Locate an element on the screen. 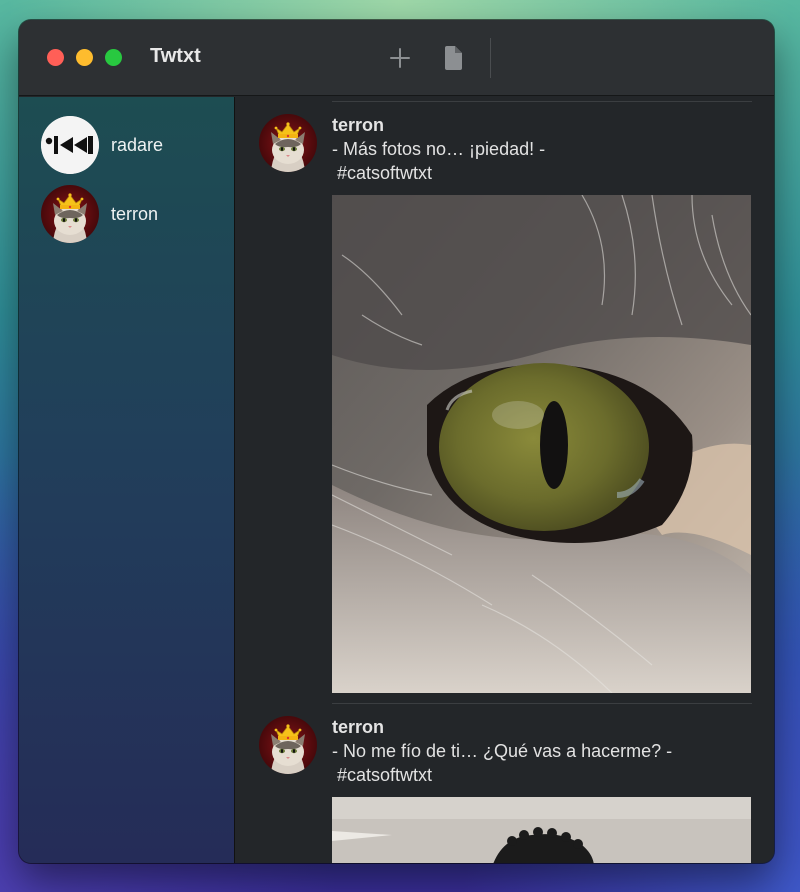 The height and width of the screenshot is (892, 800). post-text: - Más fotos no… ¡piedad! - is located at coordinates (439, 149).